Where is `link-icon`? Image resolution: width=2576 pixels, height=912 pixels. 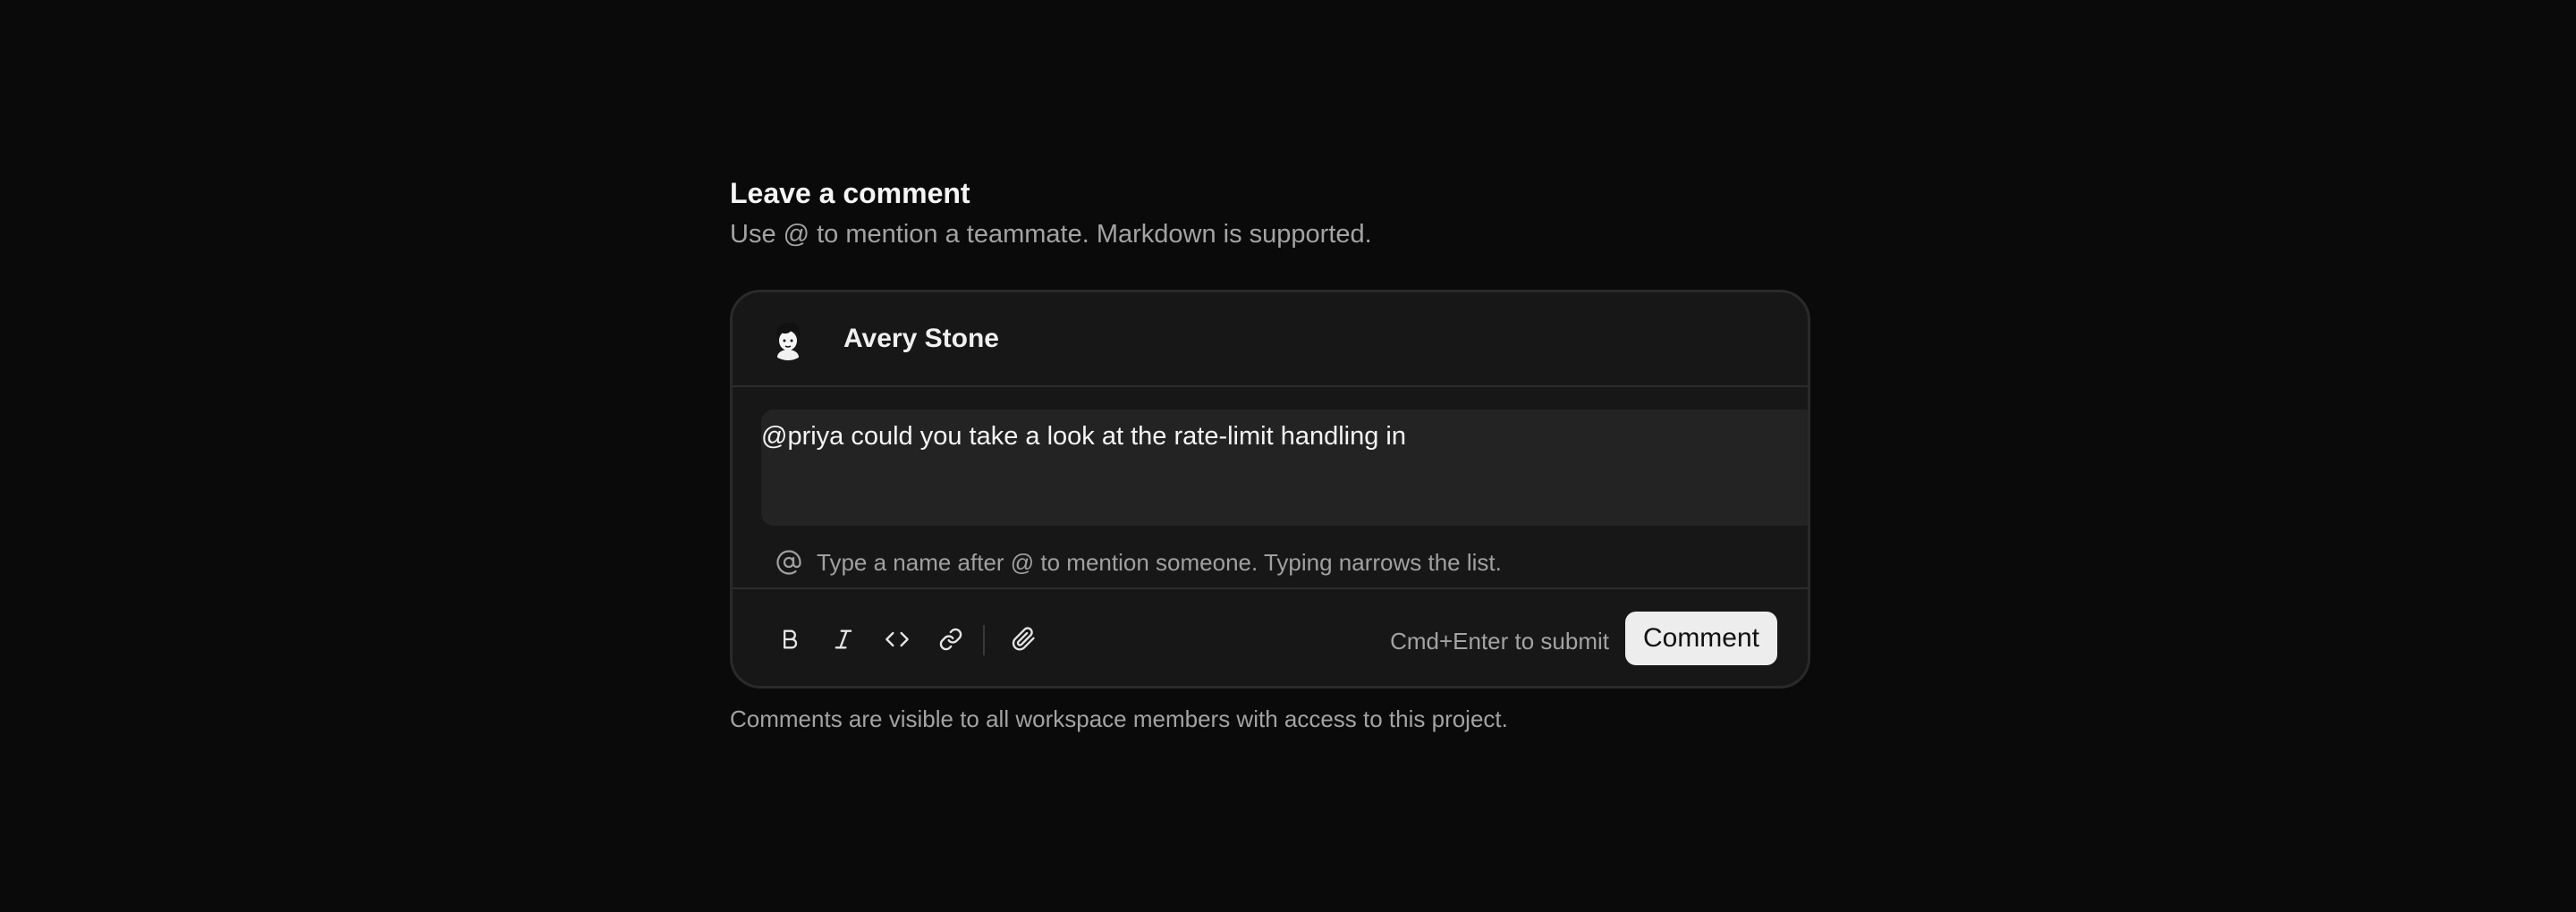
link-icon is located at coordinates (950, 640).